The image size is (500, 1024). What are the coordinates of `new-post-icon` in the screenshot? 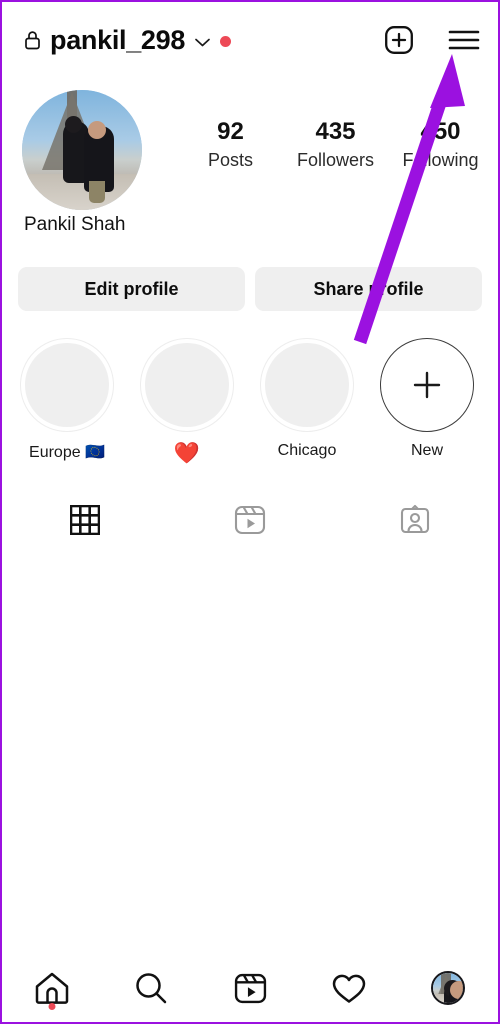 It's located at (399, 40).